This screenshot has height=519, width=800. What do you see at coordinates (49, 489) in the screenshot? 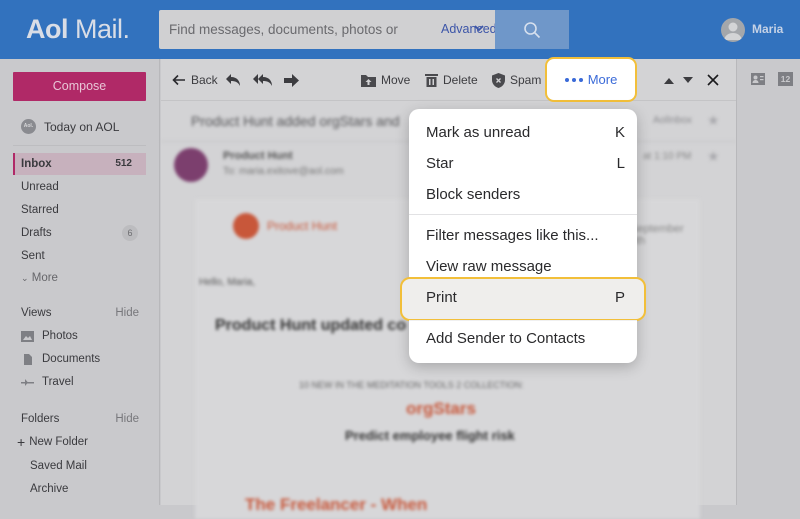
I see `folder-archive: Archive` at bounding box center [49, 489].